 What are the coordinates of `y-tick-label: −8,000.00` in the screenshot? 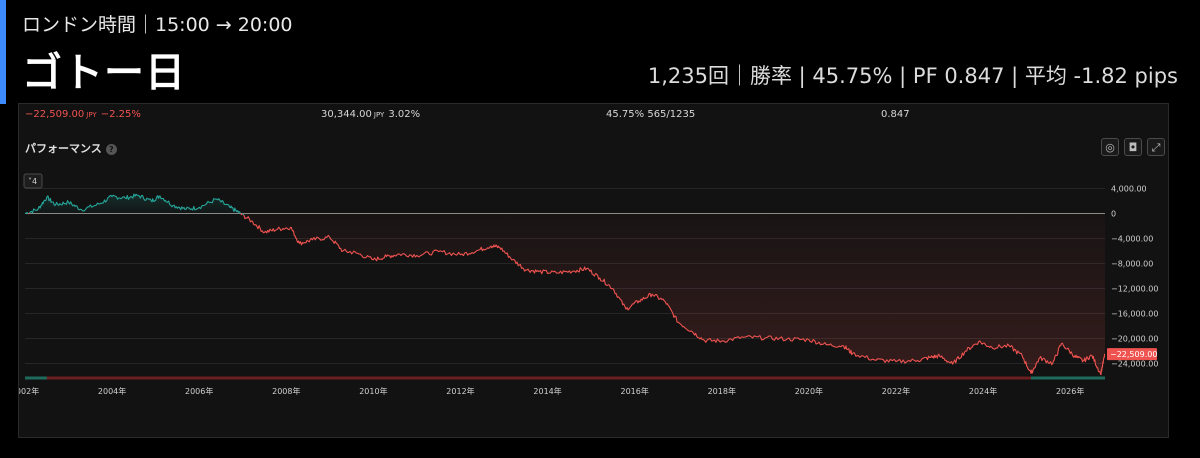 It's located at (1132, 264).